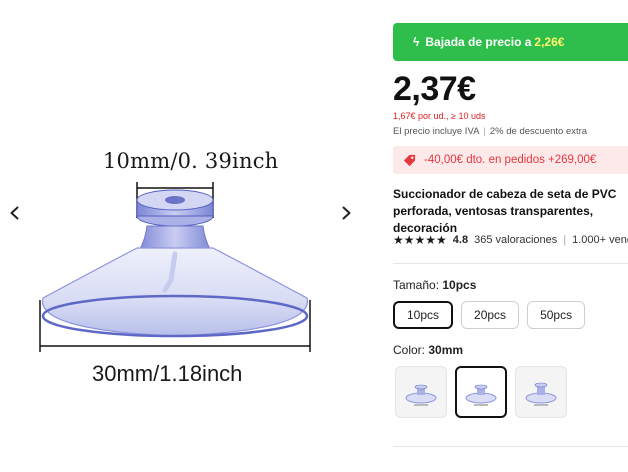 Image resolution: width=628 pixels, height=472 pixels. I want to click on tax-note: El precio incluye IVA, so click(436, 131).